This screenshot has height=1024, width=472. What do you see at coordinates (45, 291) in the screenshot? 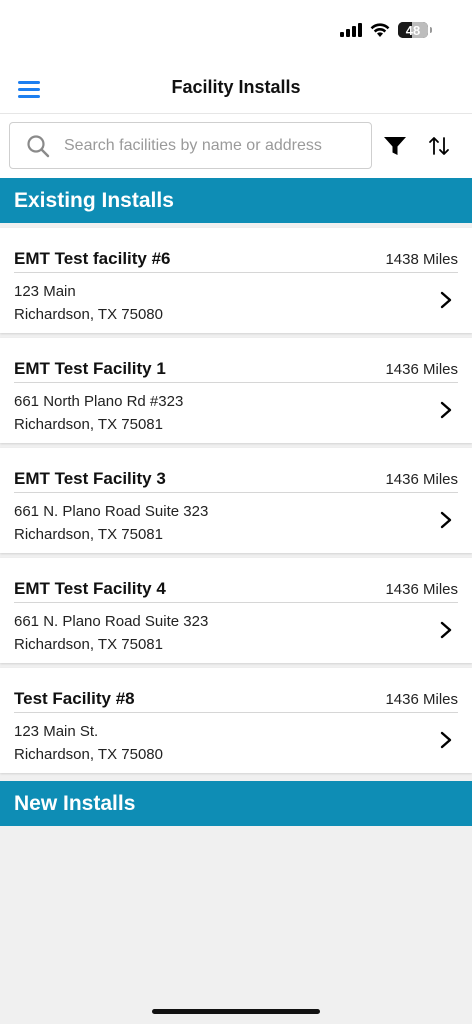
I see `address-line-1: 123 Main` at bounding box center [45, 291].